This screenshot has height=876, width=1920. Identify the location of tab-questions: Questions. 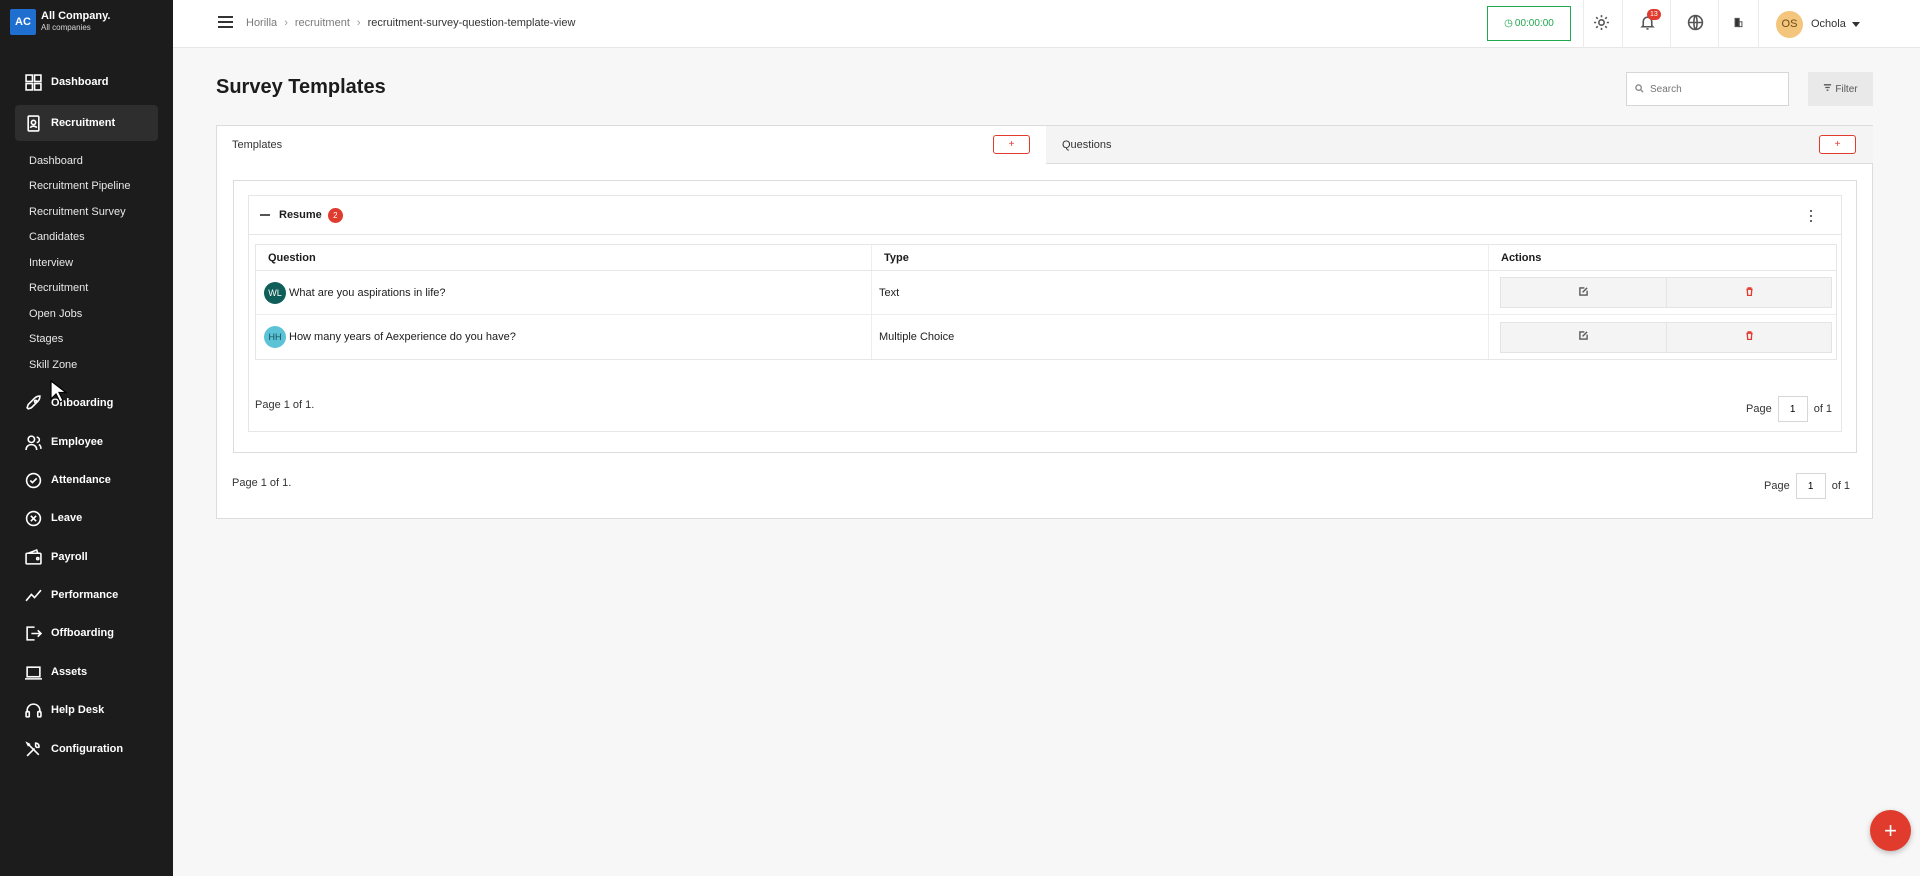
(1459, 145).